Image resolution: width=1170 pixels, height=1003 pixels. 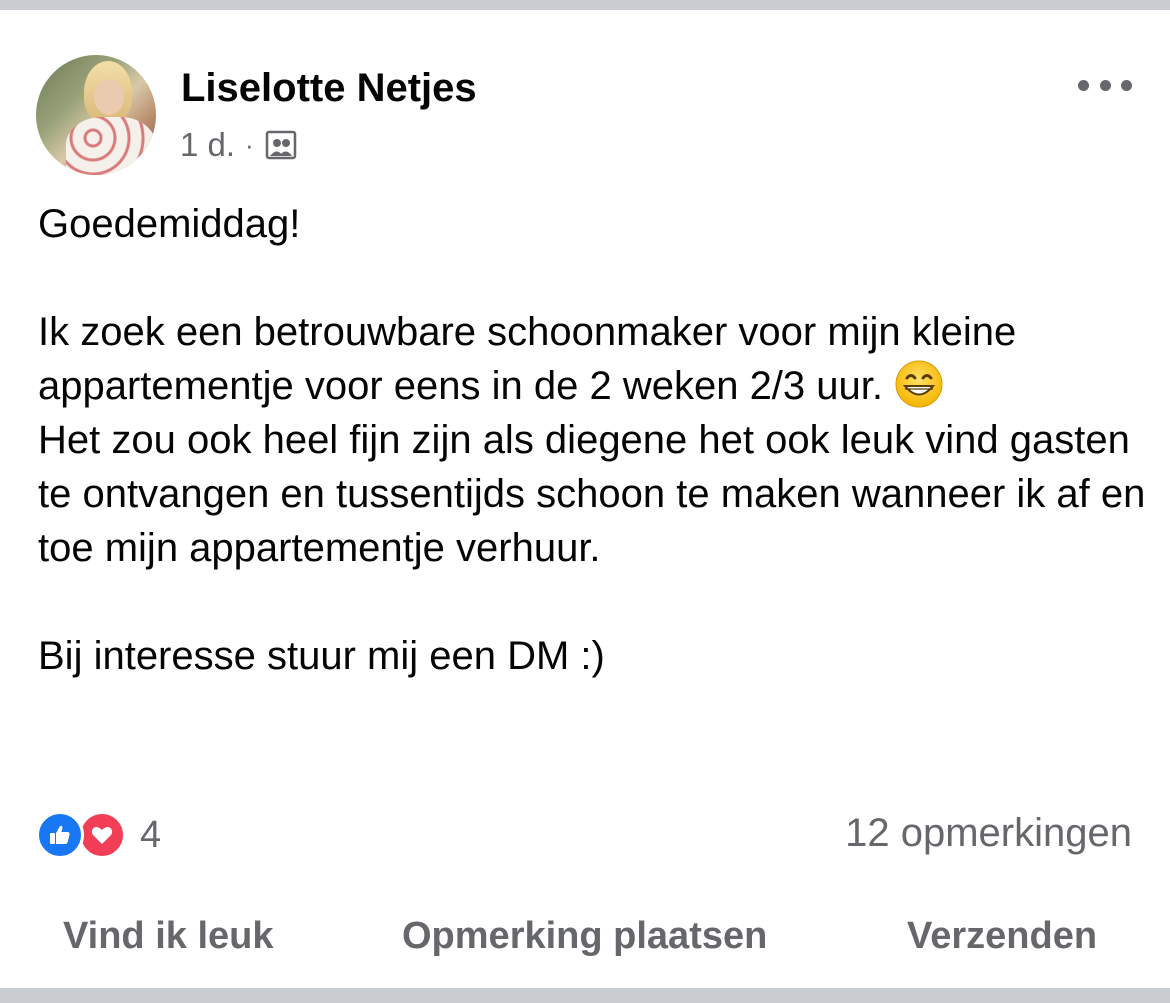 I want to click on author-avatar, so click(x=96, y=115).